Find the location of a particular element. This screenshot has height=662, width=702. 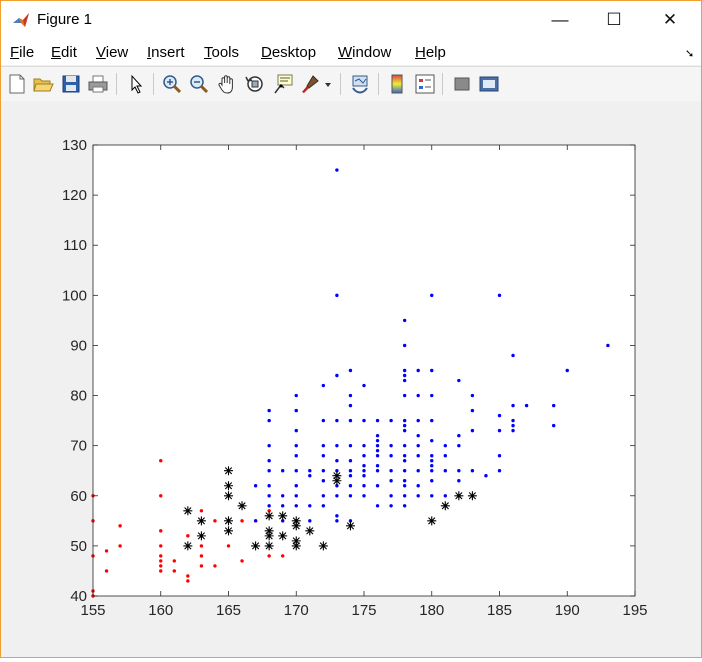

menu-window: Window is located at coordinates (364, 52).